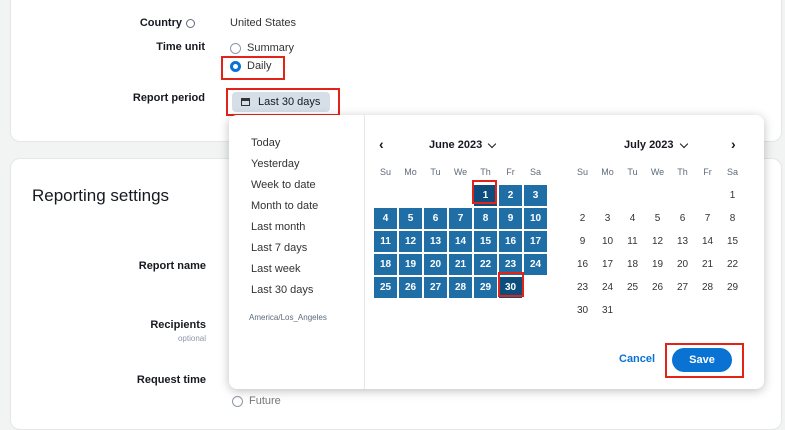 The image size is (785, 430). What do you see at coordinates (637, 359) in the screenshot?
I see `cancel-button: Cancel` at bounding box center [637, 359].